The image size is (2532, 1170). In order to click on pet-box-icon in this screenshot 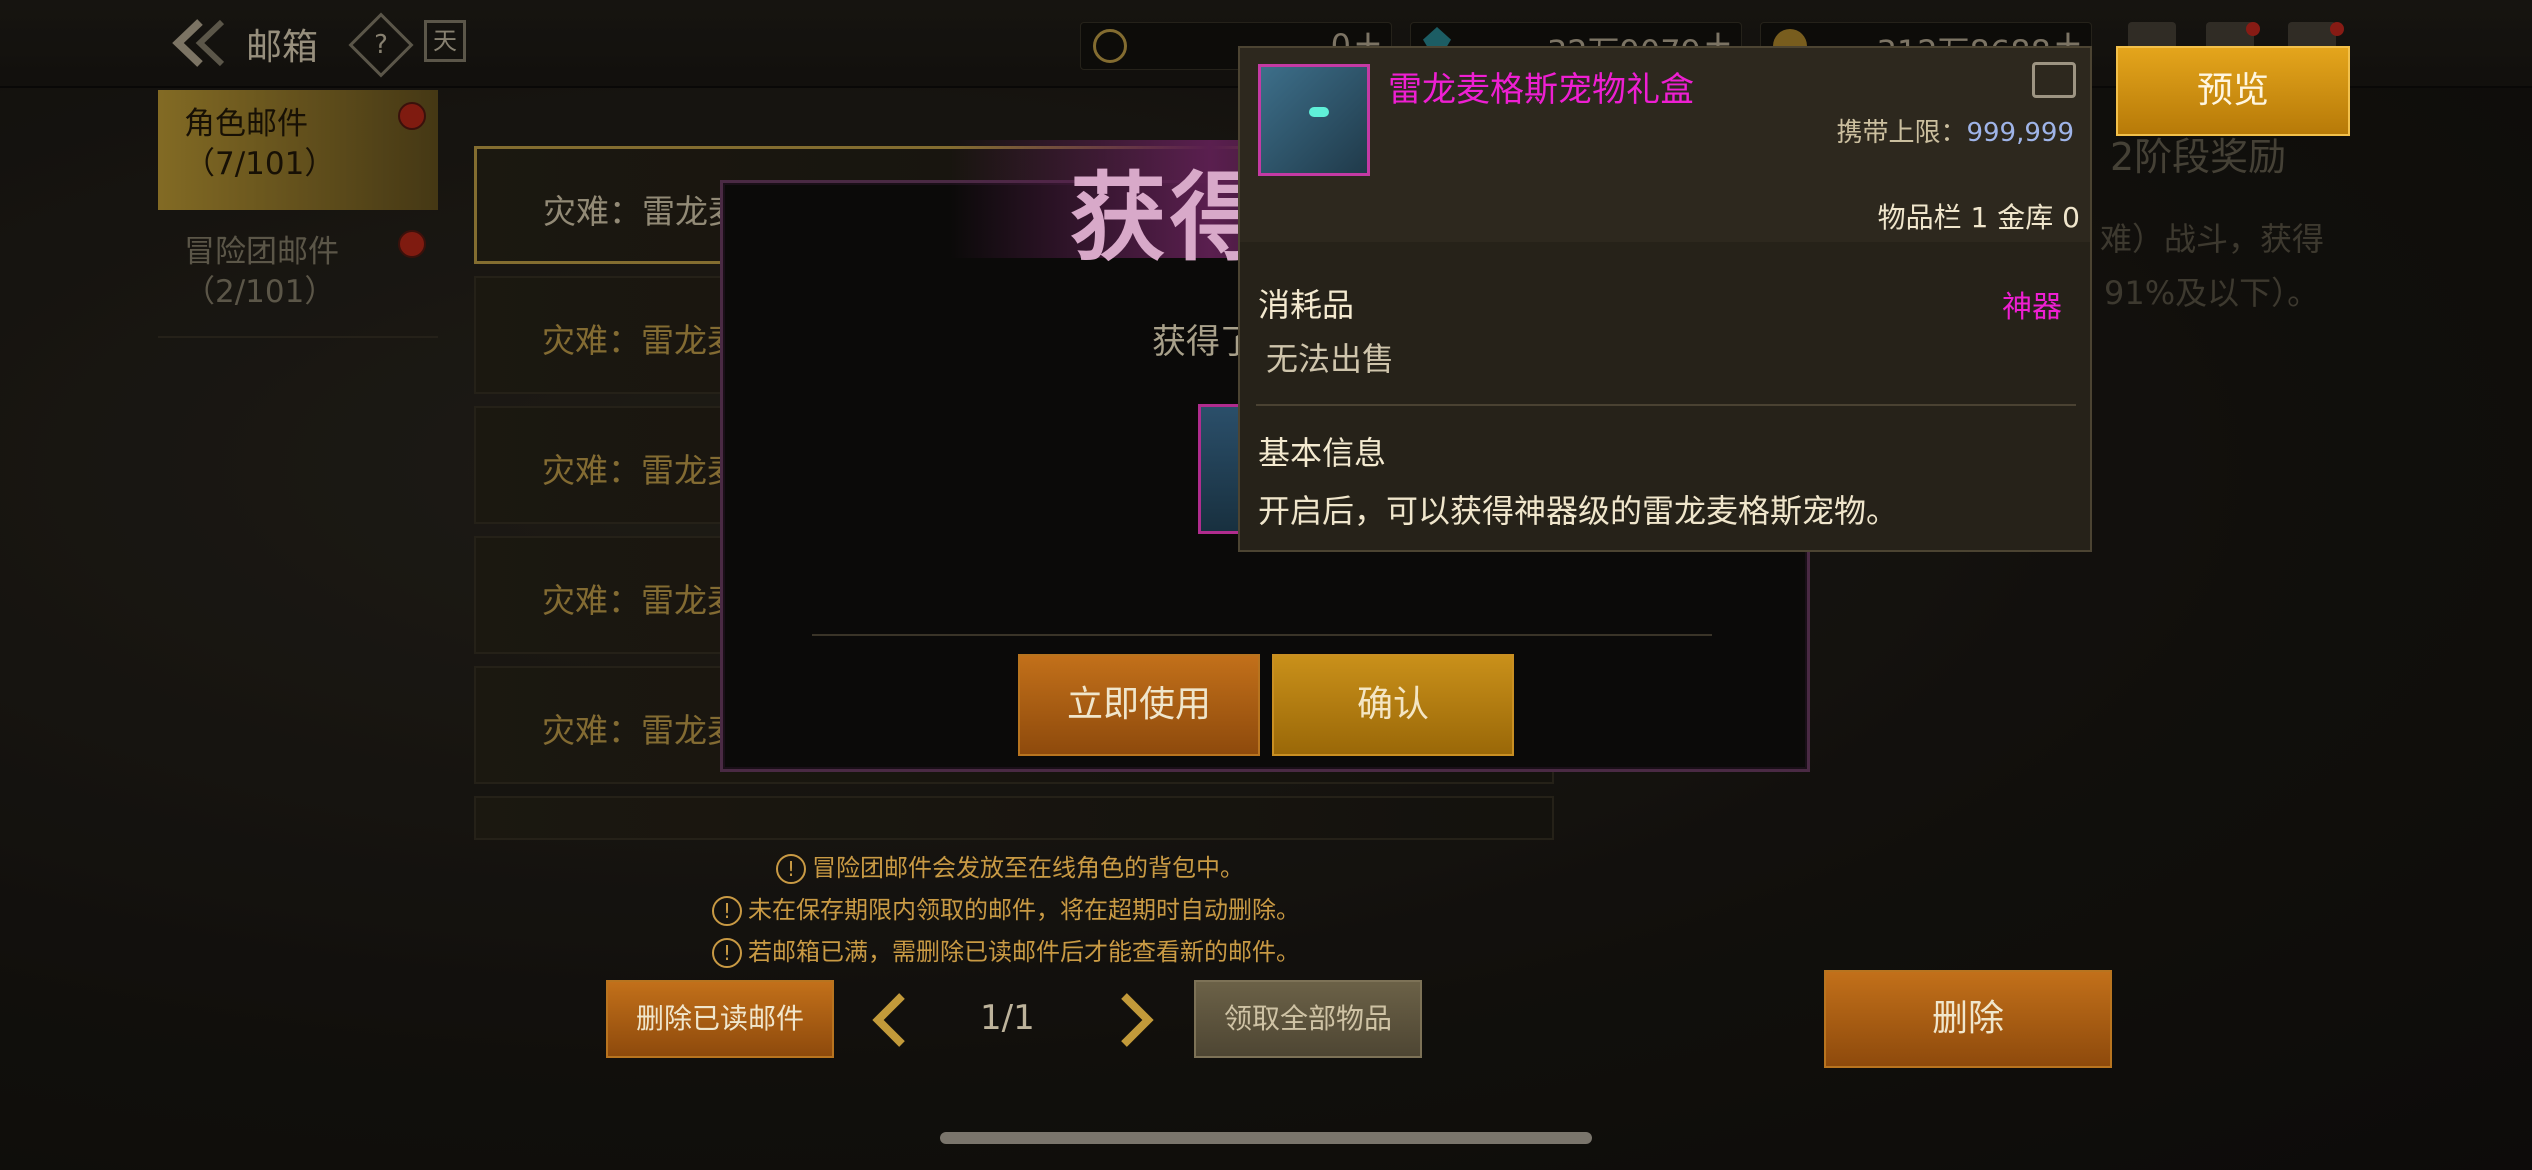, I will do `click(1314, 120)`.